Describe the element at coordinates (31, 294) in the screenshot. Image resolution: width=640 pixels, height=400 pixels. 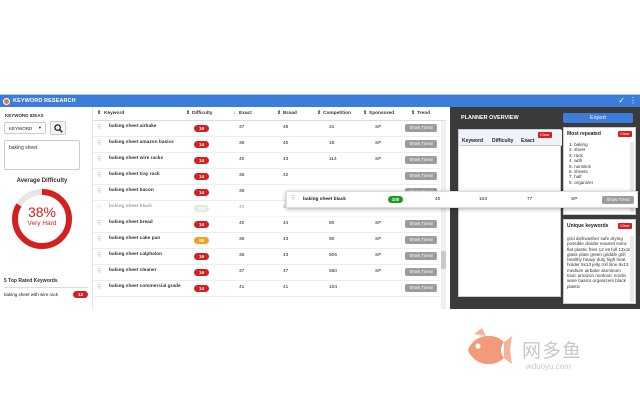
I see `top5-keyword: baking sheet with wire rack` at that location.